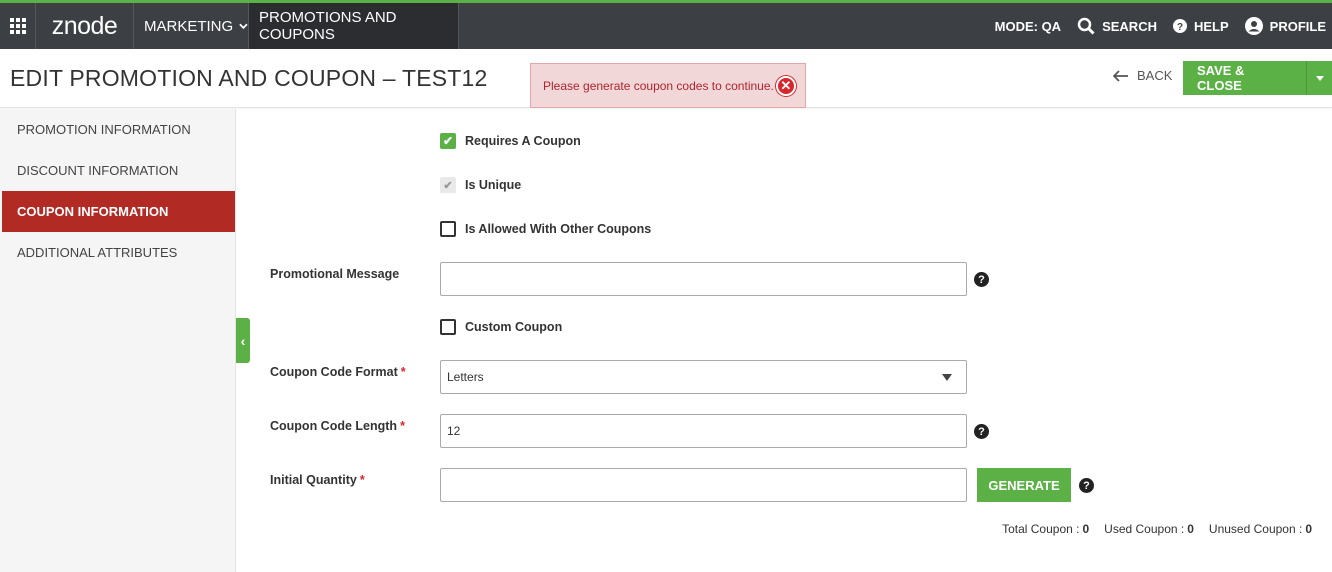 The height and width of the screenshot is (572, 1332). I want to click on search-button: SEARCH, so click(1117, 26).